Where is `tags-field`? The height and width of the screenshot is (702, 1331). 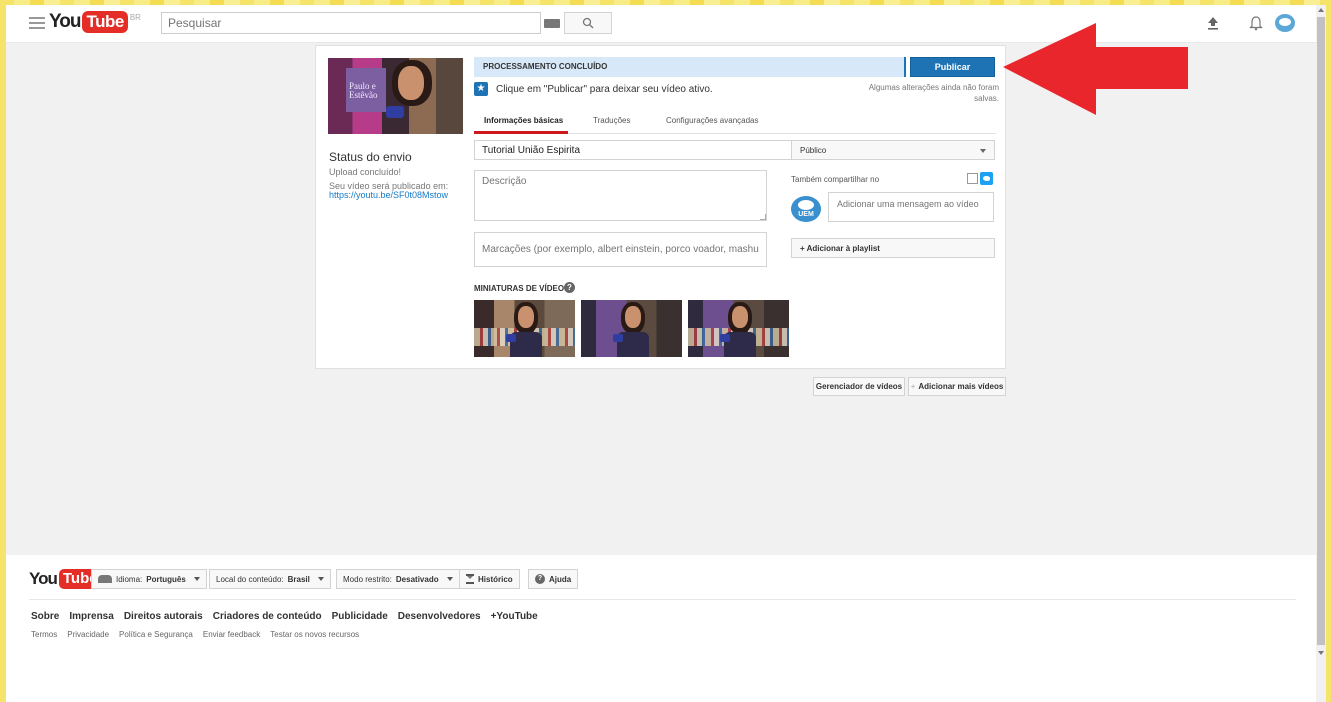 tags-field is located at coordinates (620, 249).